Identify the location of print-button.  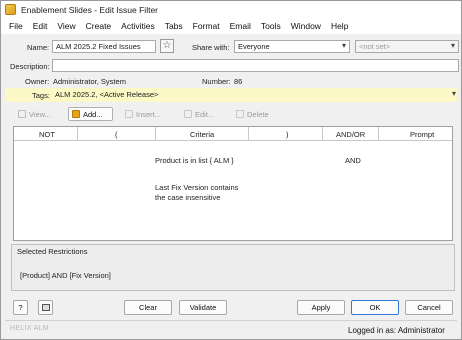
(45, 307).